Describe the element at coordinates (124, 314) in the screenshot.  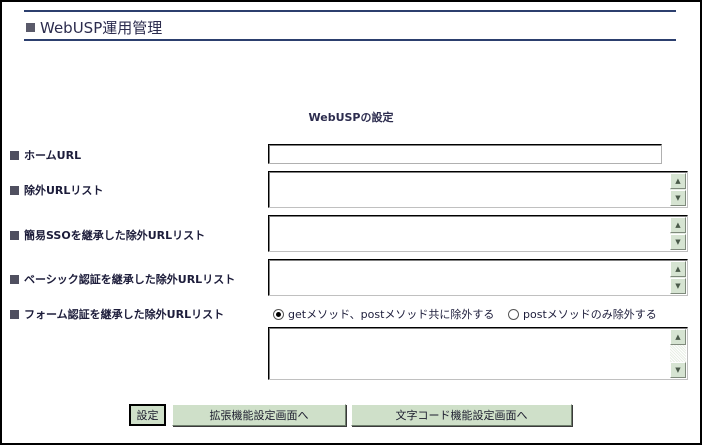
I see `form-auth-exclude-list-label-text: フォーム認証を継承した除外URLリスト` at that location.